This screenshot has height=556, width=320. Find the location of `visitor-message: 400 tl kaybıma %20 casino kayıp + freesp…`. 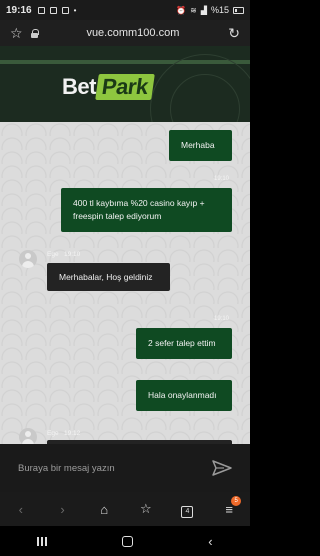

visitor-message: 400 tl kaybıma %20 casino kayıp + freesp… is located at coordinates (146, 210).